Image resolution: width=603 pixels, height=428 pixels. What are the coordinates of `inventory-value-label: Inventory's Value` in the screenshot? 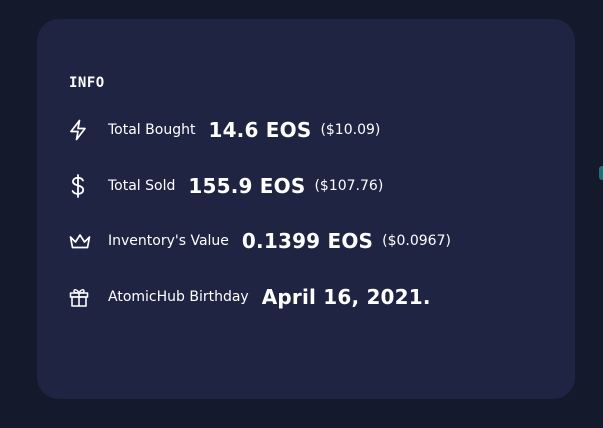 It's located at (168, 241).